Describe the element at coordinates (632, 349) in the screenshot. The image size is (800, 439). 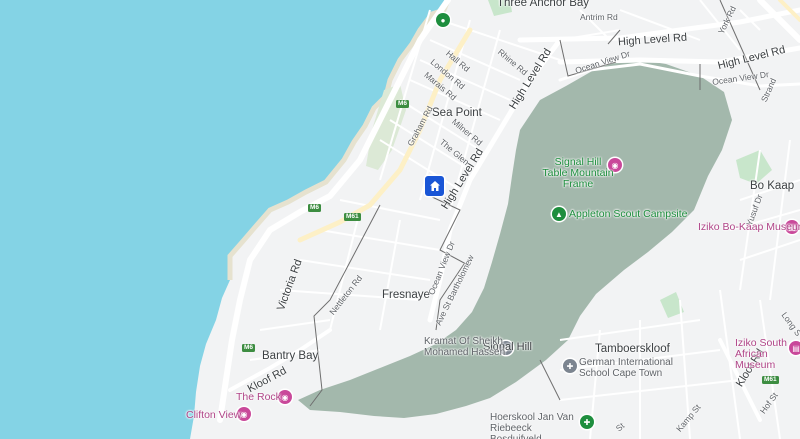
I see `label-tamboerskloof: Tamboerskloof` at that location.